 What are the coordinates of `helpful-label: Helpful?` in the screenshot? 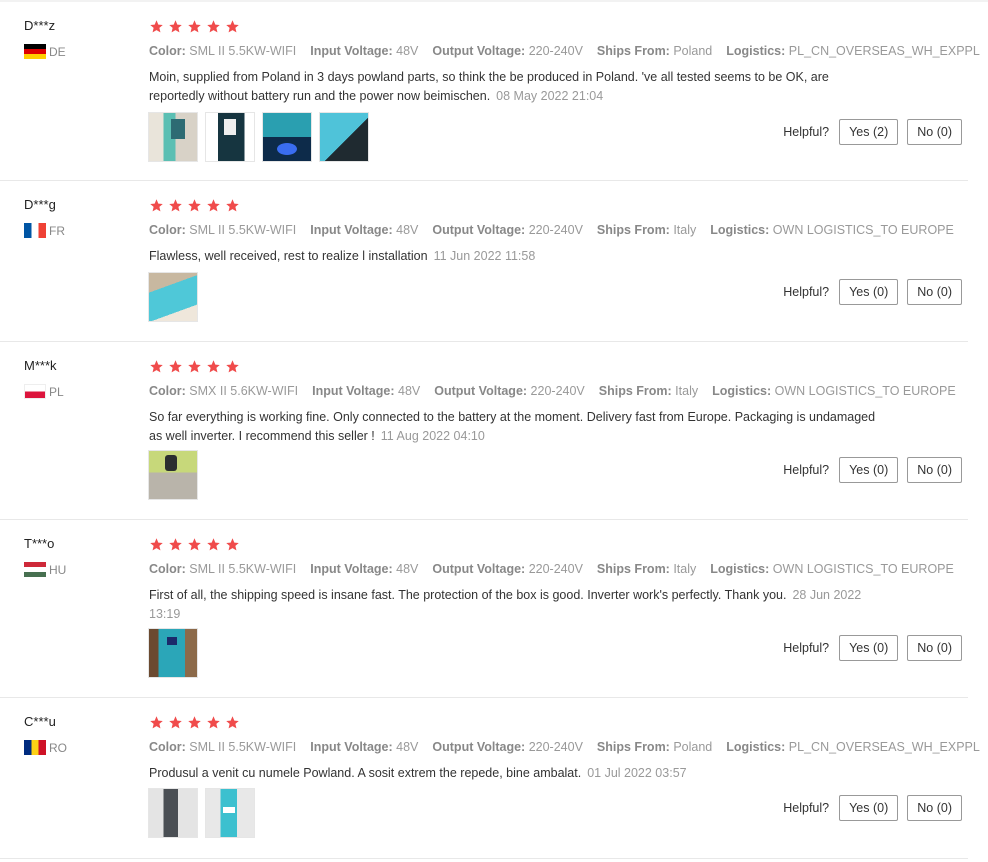 It's located at (806, 132).